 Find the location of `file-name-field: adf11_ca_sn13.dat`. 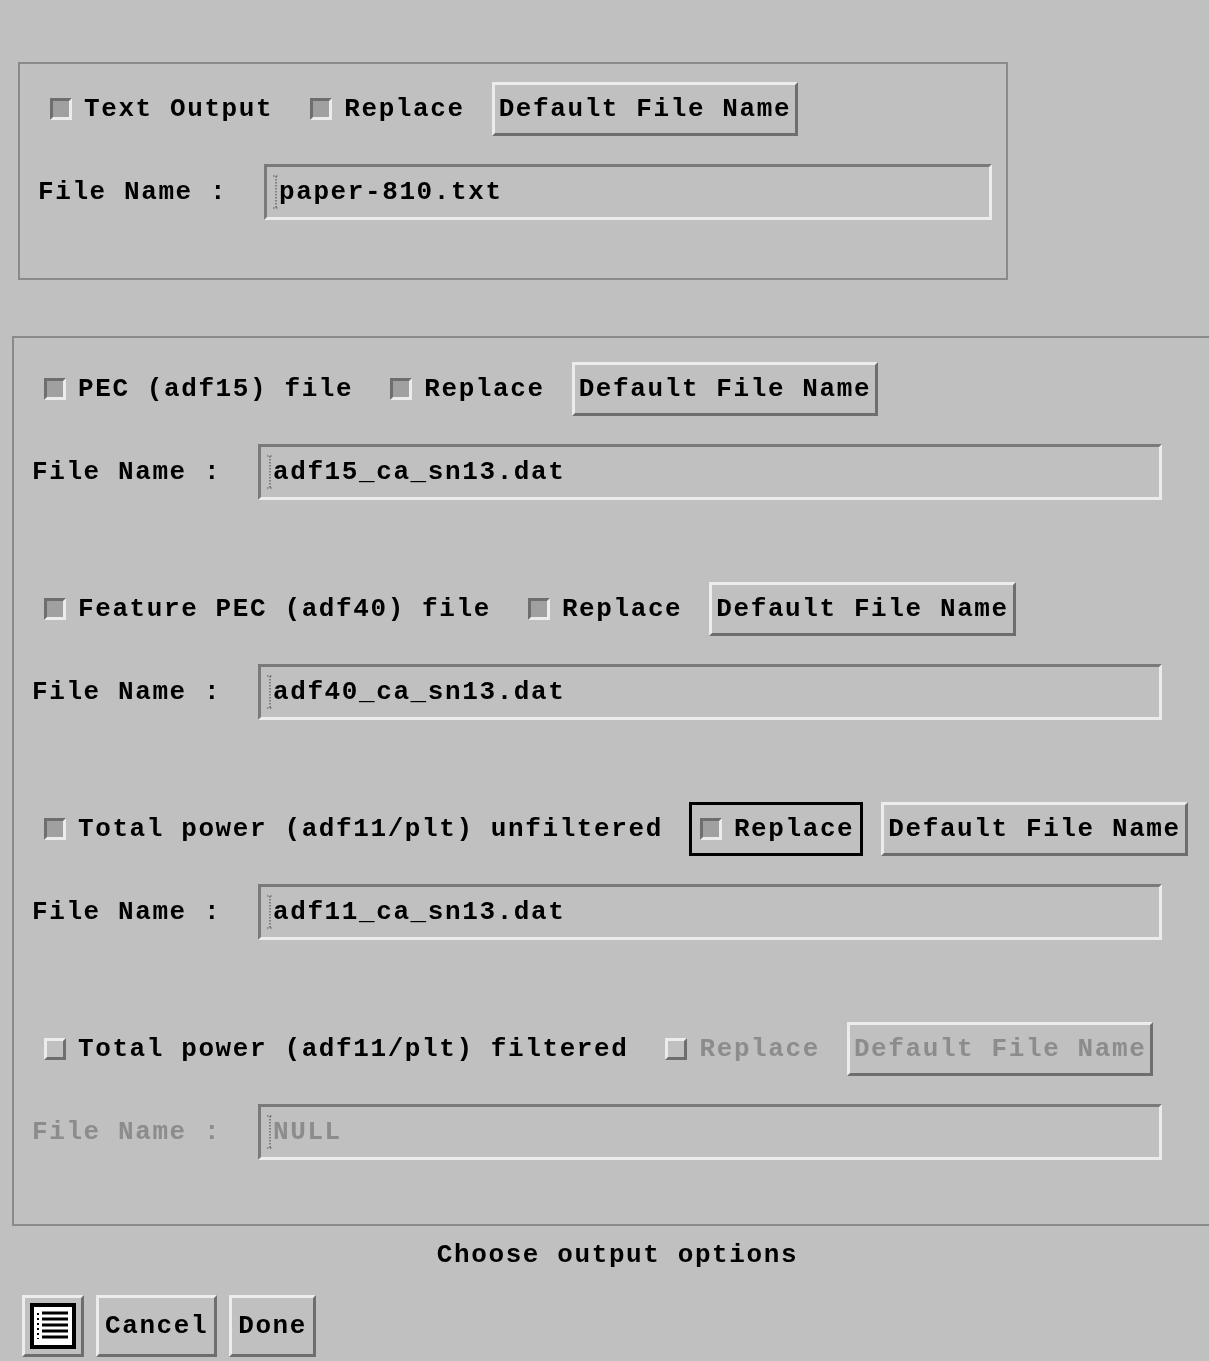

file-name-field: adf11_ca_sn13.dat is located at coordinates (710, 912).